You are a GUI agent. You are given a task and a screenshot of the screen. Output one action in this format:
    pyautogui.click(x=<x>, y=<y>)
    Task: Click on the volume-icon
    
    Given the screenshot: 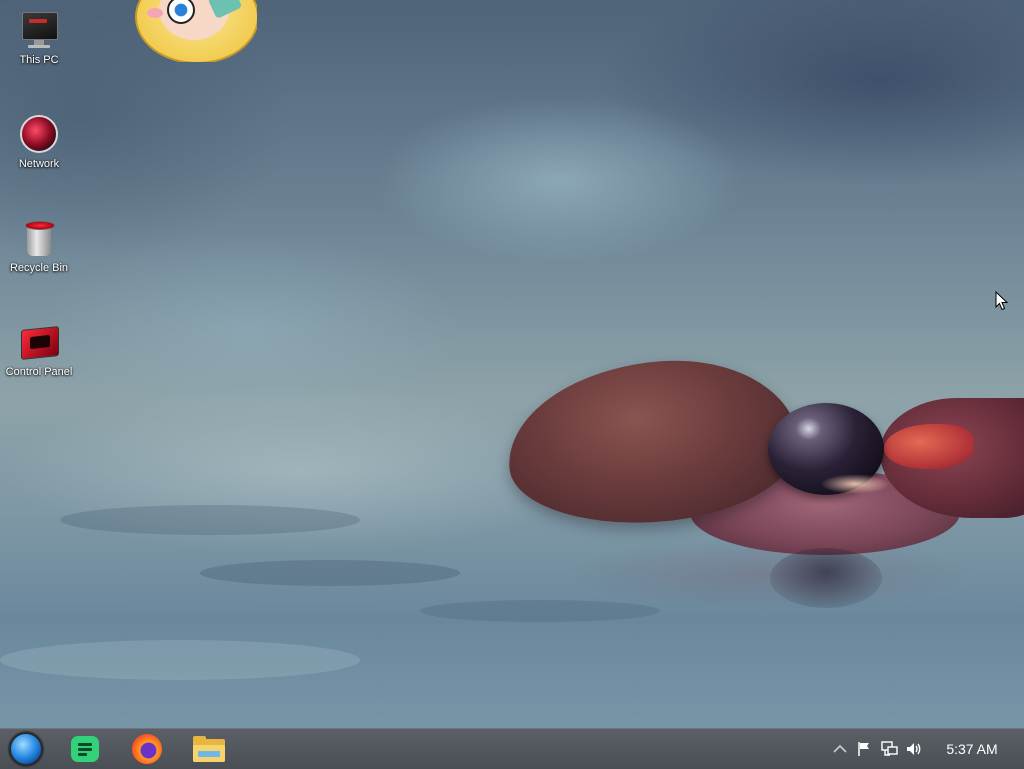 What is the action you would take?
    pyautogui.click(x=914, y=749)
    